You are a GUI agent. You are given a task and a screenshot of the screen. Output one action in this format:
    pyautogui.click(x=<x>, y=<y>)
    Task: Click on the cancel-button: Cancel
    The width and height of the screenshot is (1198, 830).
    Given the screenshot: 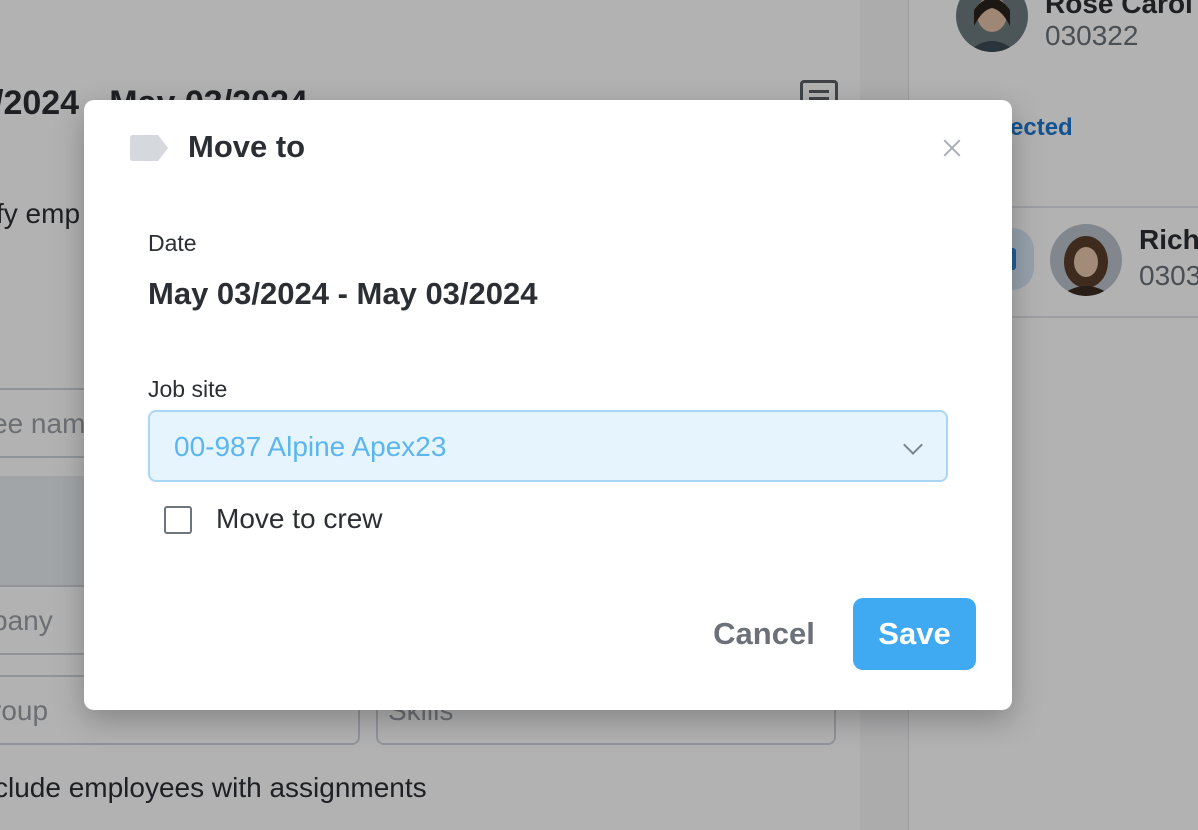 What is the action you would take?
    pyautogui.click(x=764, y=634)
    